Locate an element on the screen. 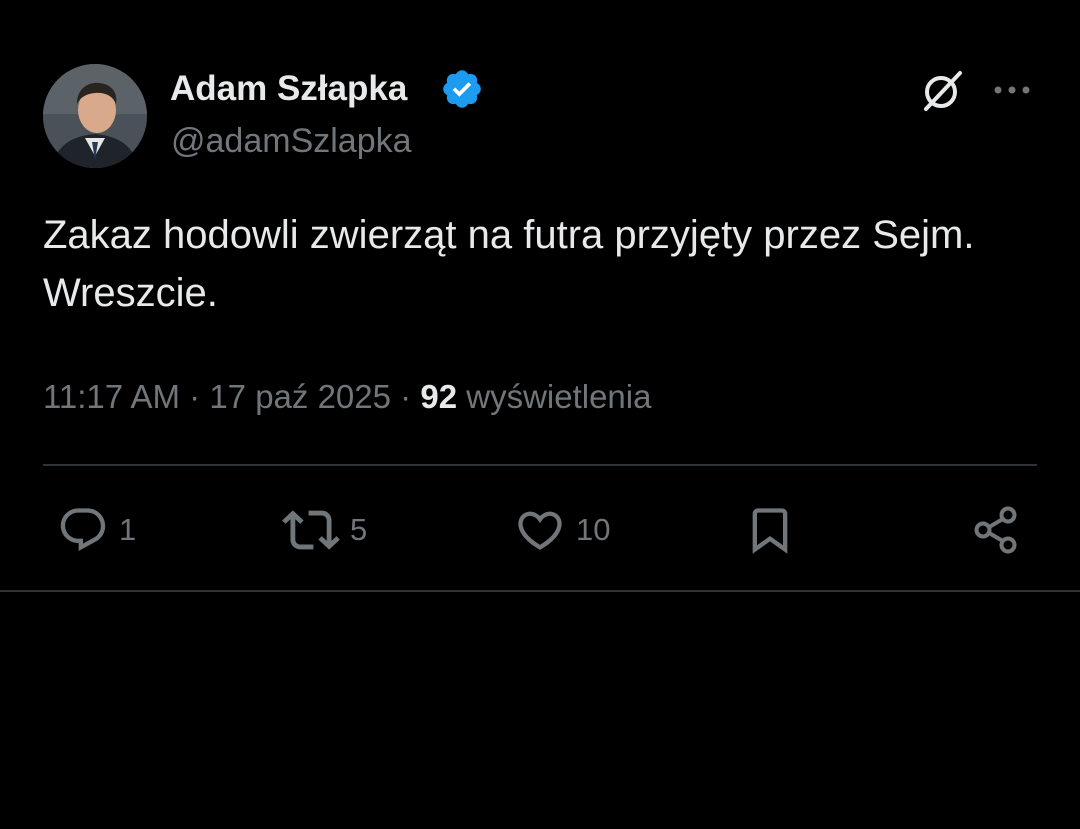  bookmark-icon is located at coordinates (770, 531).